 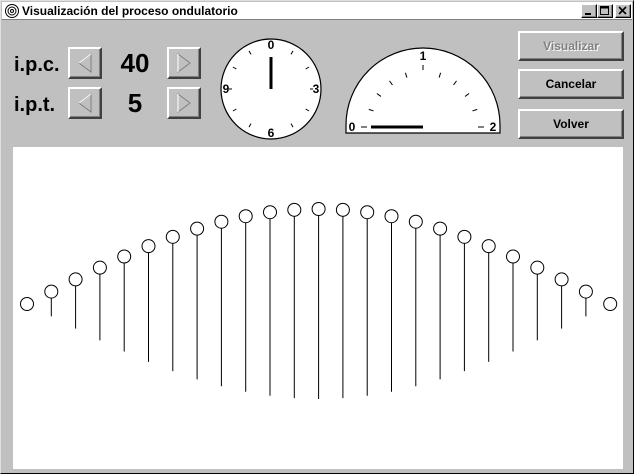 What do you see at coordinates (423, 90) in the screenshot?
I see `gauge-dial: 1 0 2` at bounding box center [423, 90].